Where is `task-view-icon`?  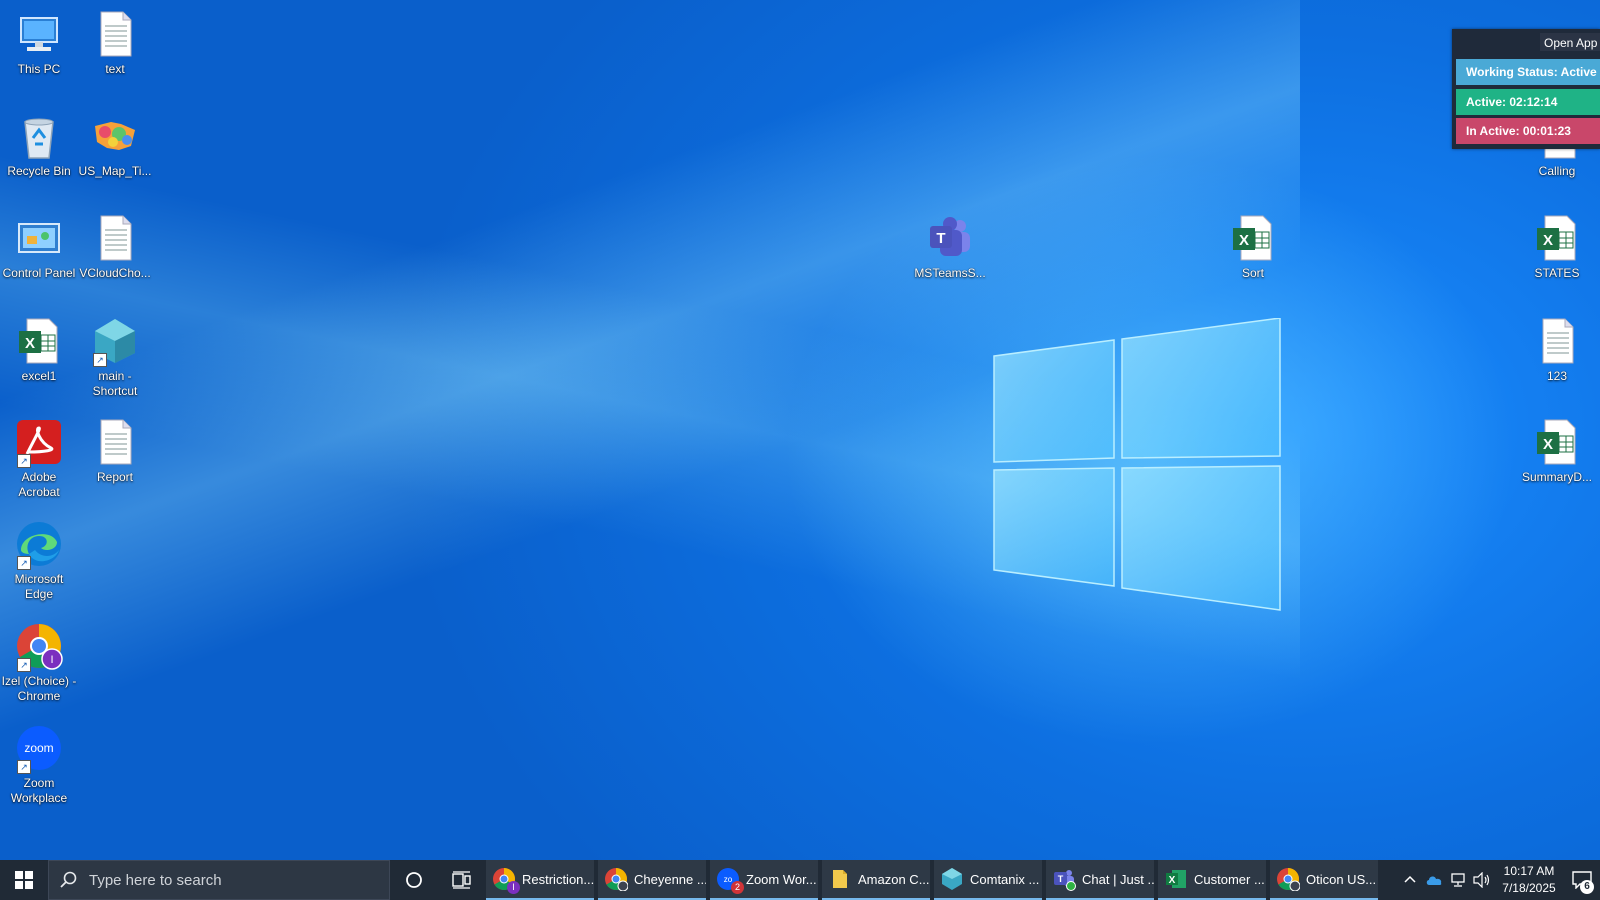 task-view-icon is located at coordinates (461, 880).